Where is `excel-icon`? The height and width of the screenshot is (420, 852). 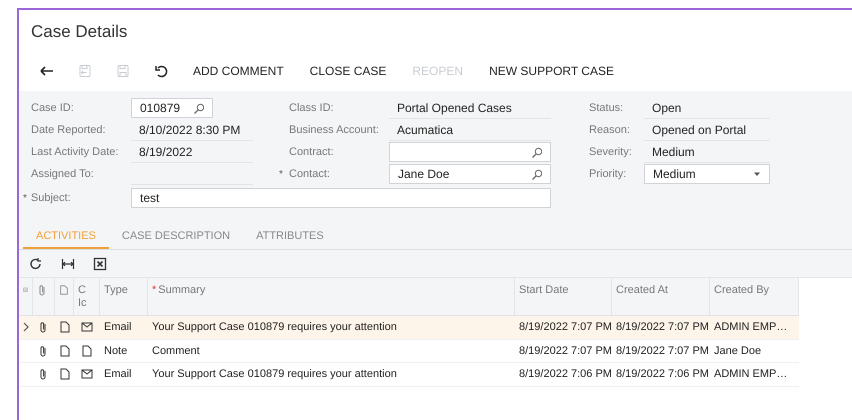
excel-icon is located at coordinates (100, 263).